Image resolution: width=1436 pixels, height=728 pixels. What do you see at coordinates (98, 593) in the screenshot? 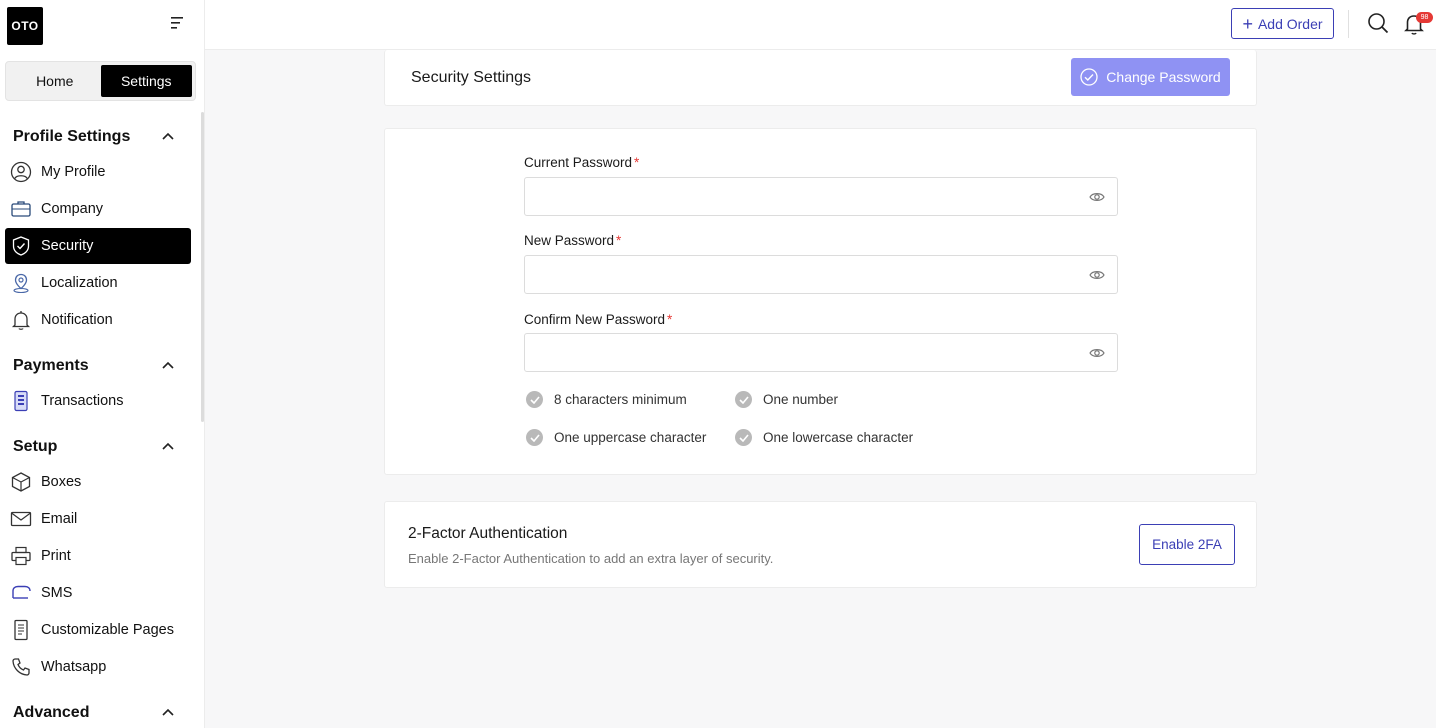
I see `sidebar-item-sms: SMS` at bounding box center [98, 593].